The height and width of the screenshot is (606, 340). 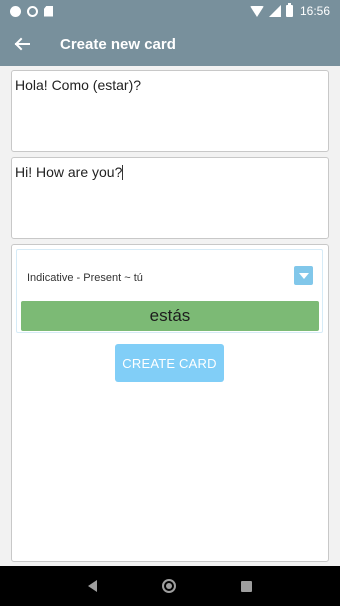 I want to click on conjugation-box: Indicative - Present ~ tú estás, so click(x=169, y=291).